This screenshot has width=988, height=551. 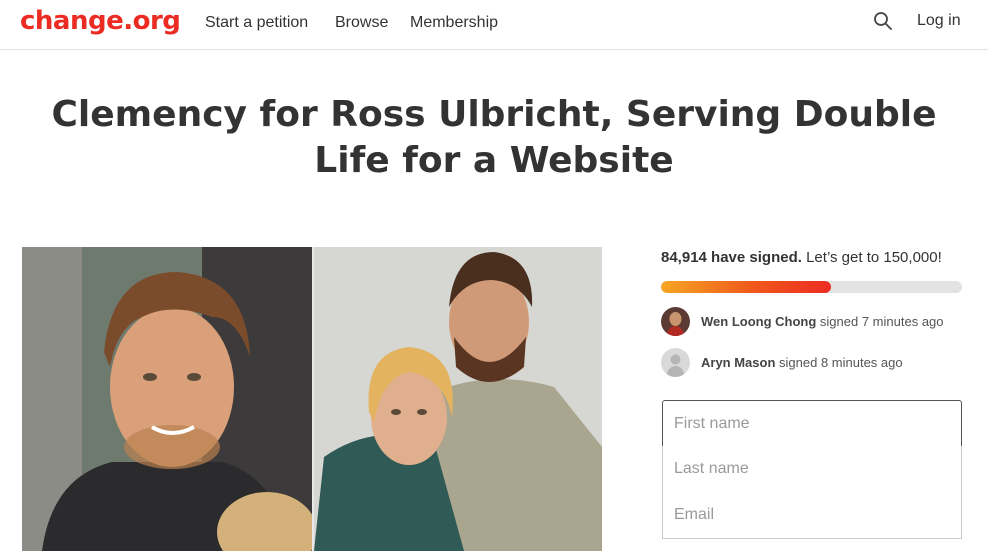 I want to click on signer-action: signed 7 minutes ago, so click(x=881, y=321).